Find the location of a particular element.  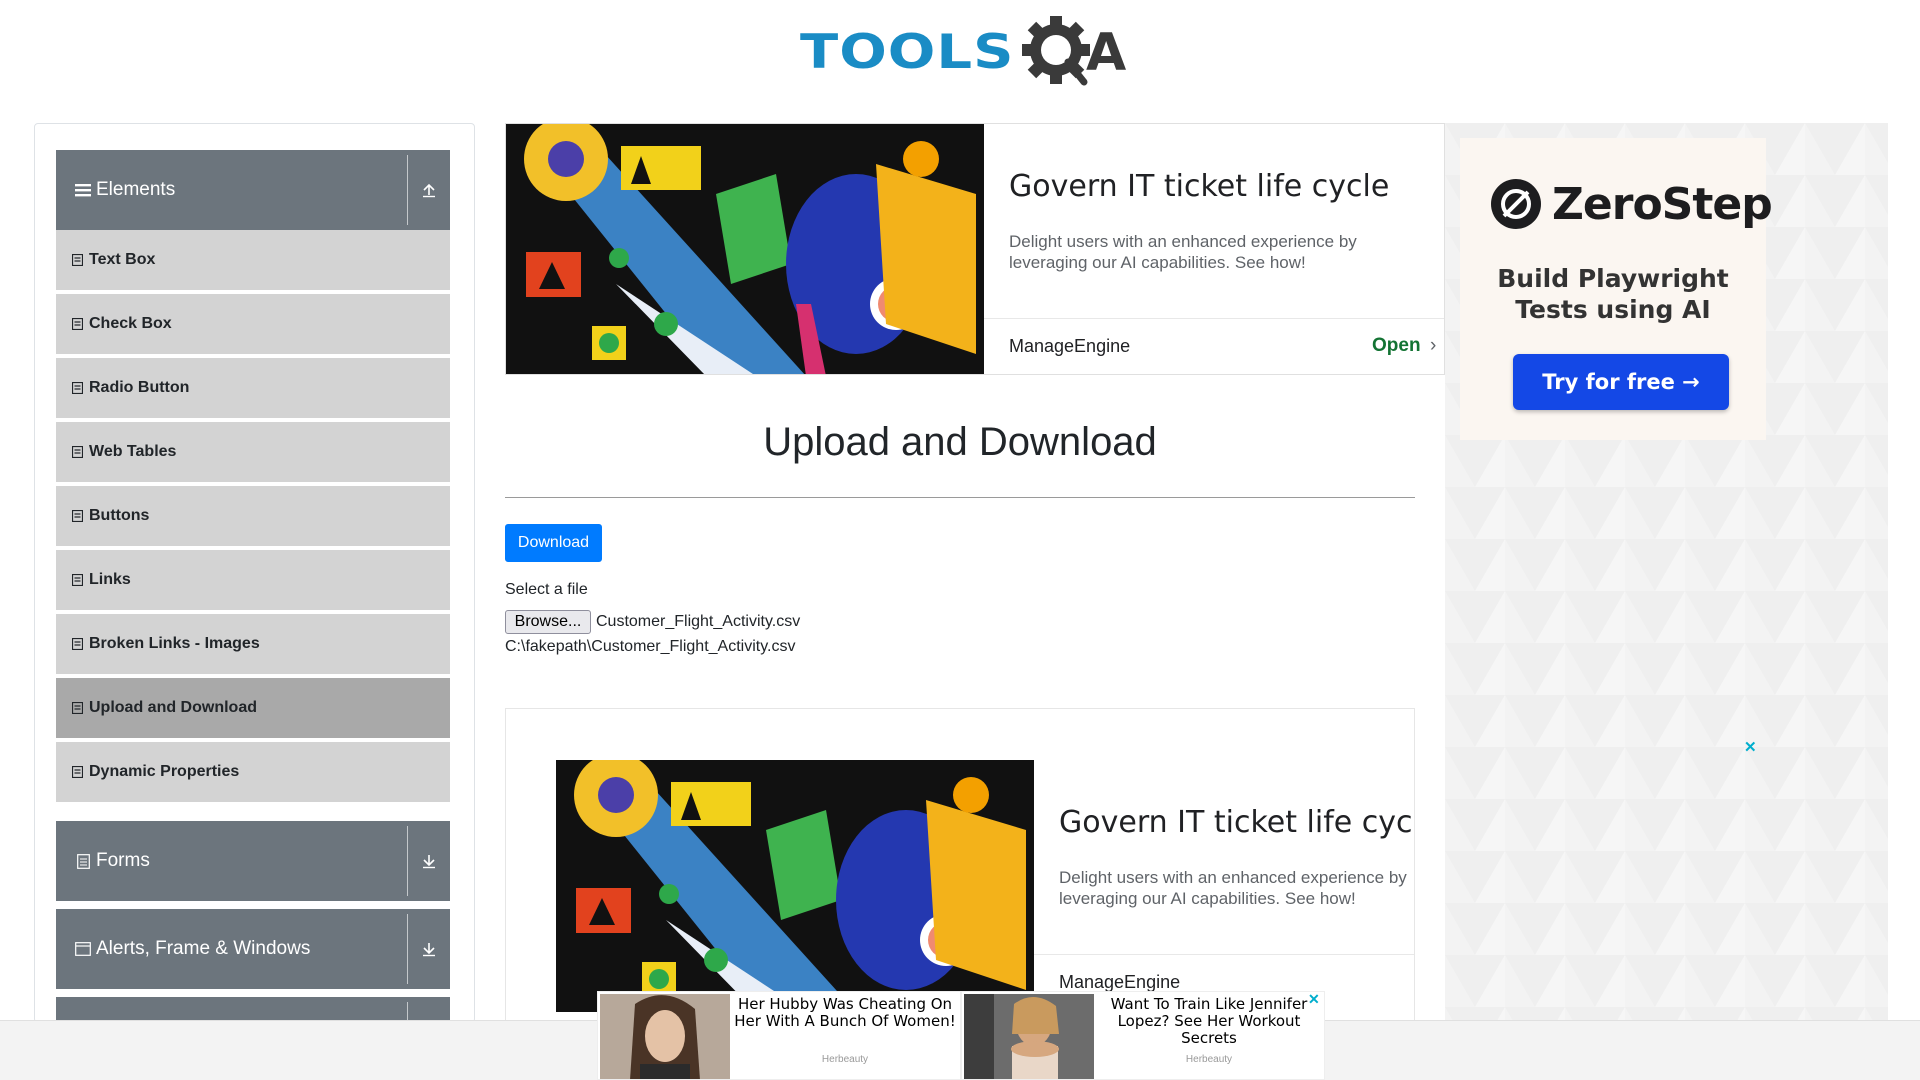

sidebar-item-buttons: Buttons is located at coordinates (253, 516).